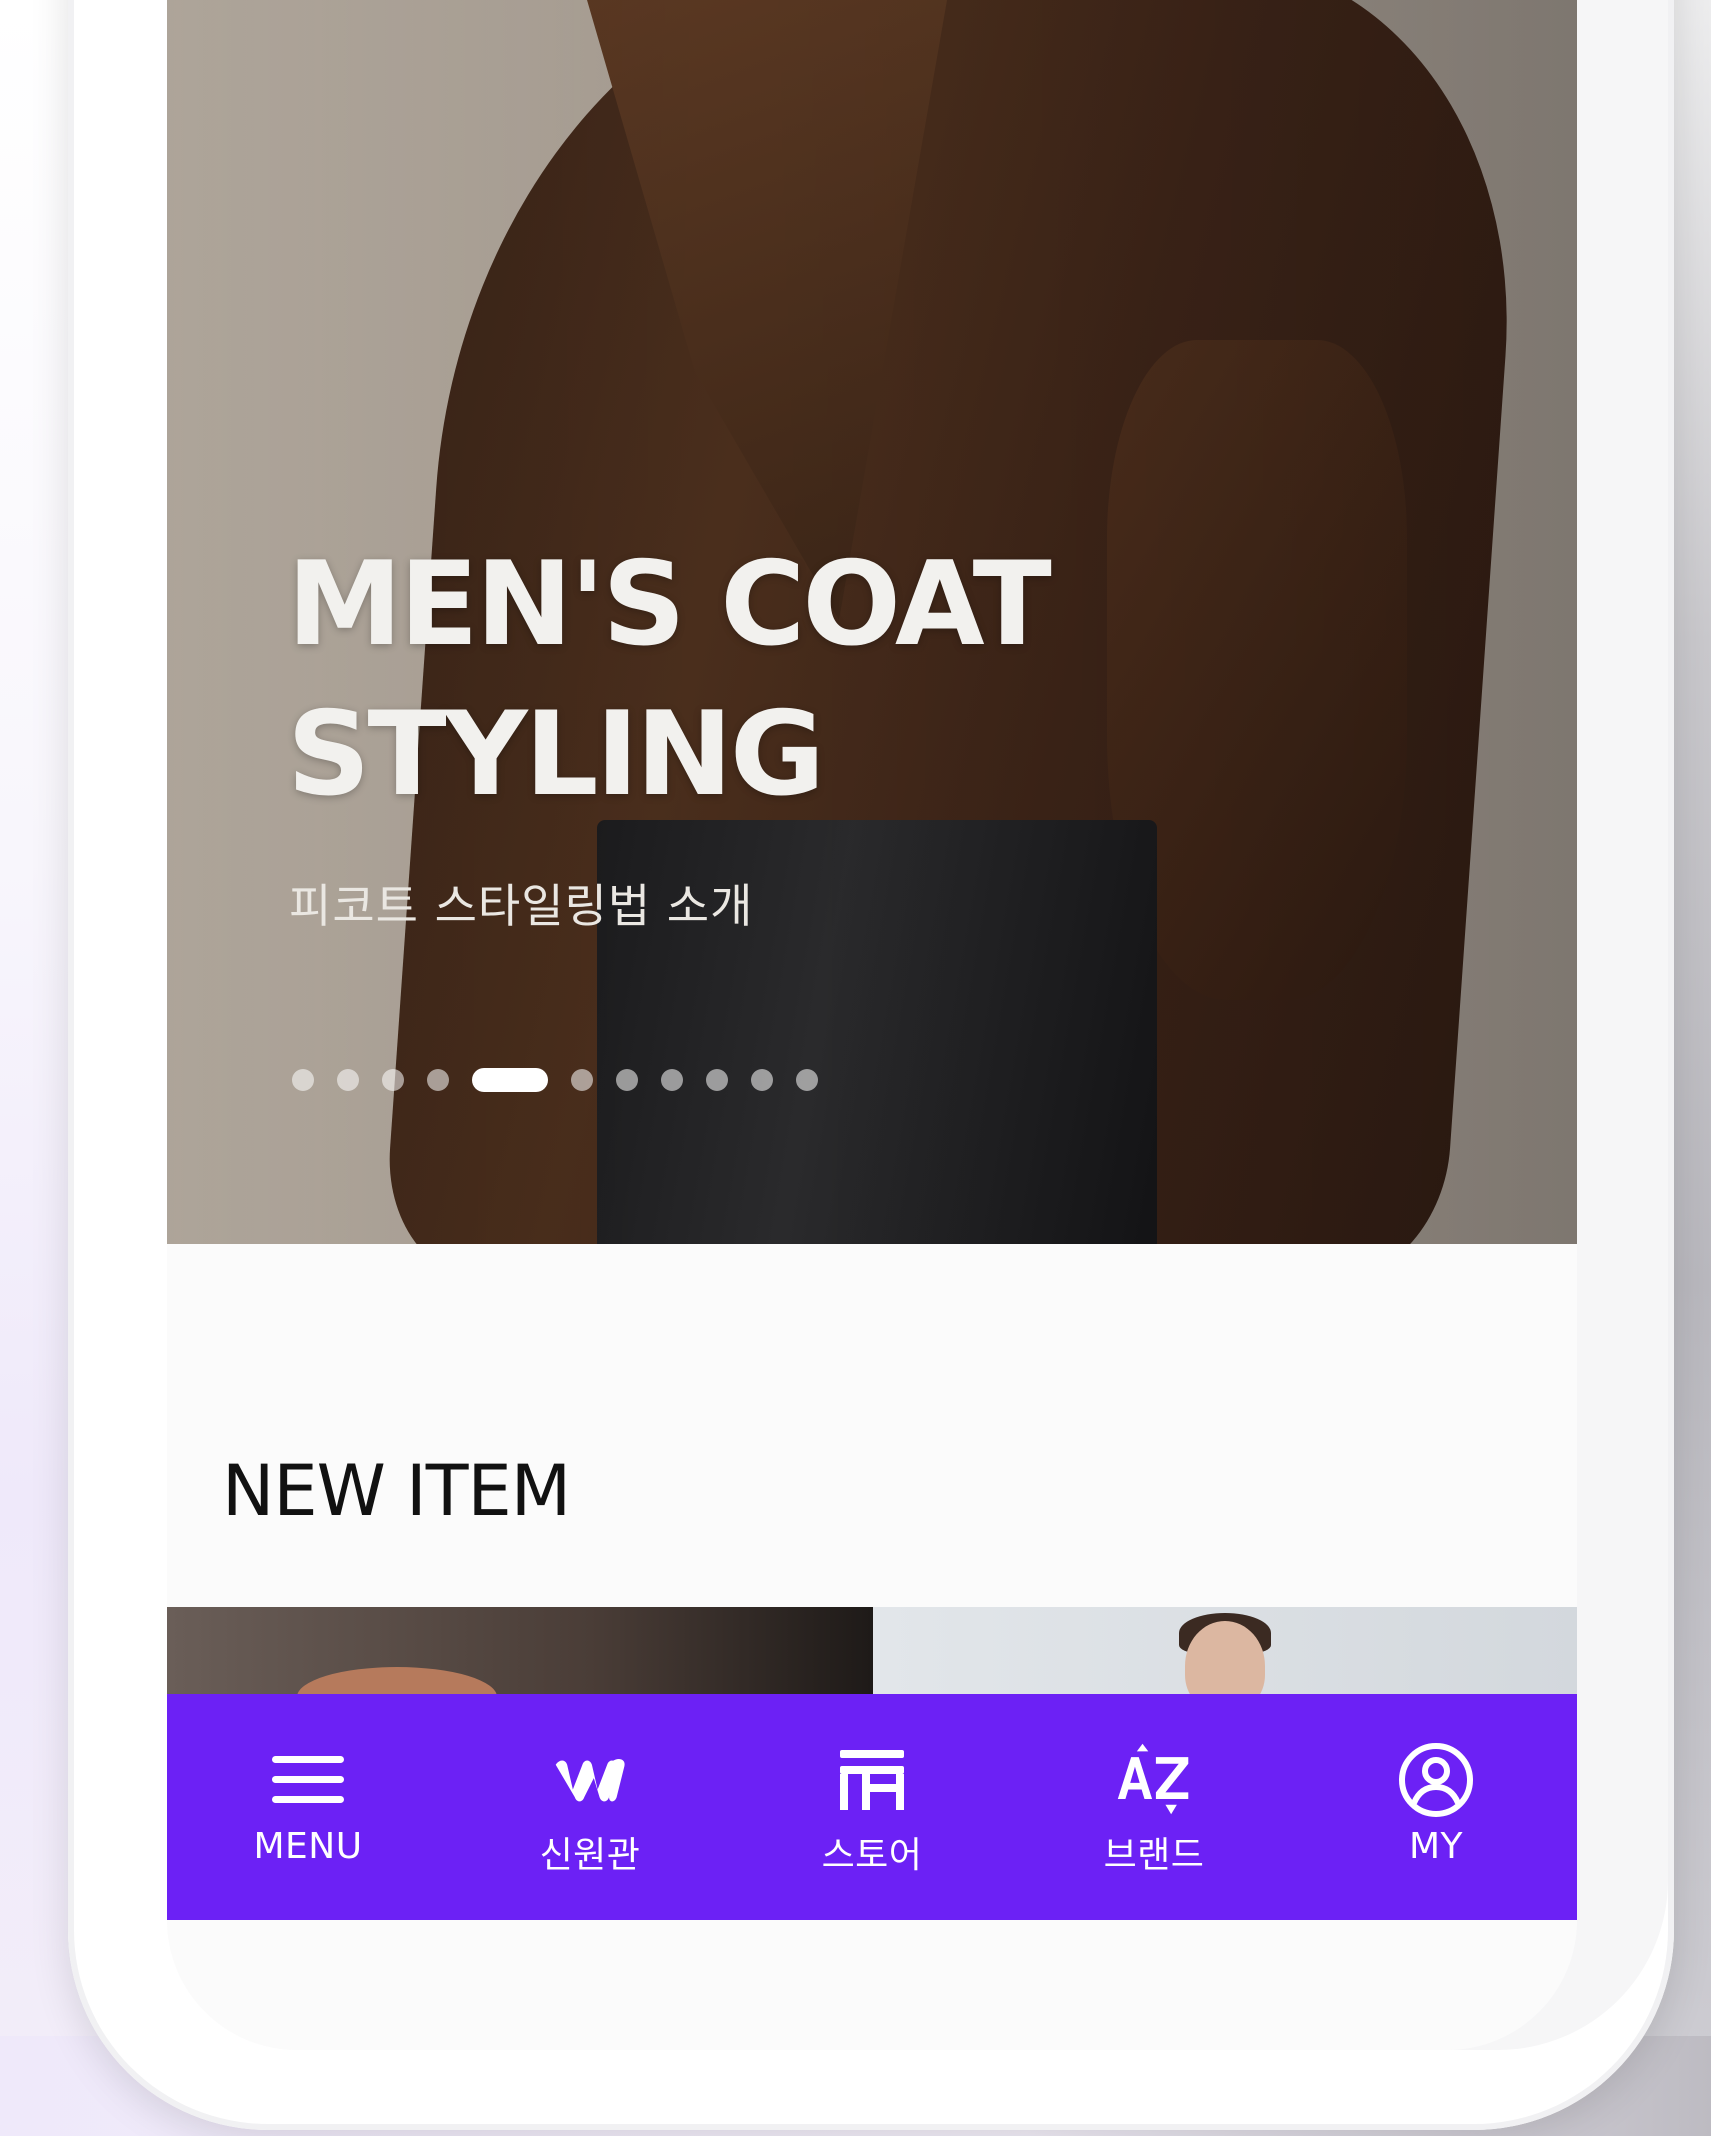 The image size is (1711, 2136). I want to click on az-sort-icon, so click(1154, 1780).